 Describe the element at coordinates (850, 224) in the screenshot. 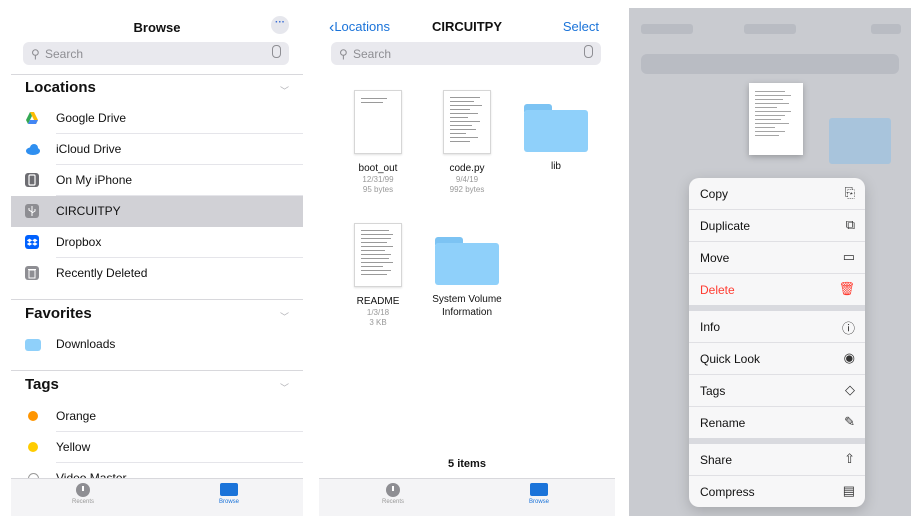

I see `duplicate-icon: ⧉` at that location.